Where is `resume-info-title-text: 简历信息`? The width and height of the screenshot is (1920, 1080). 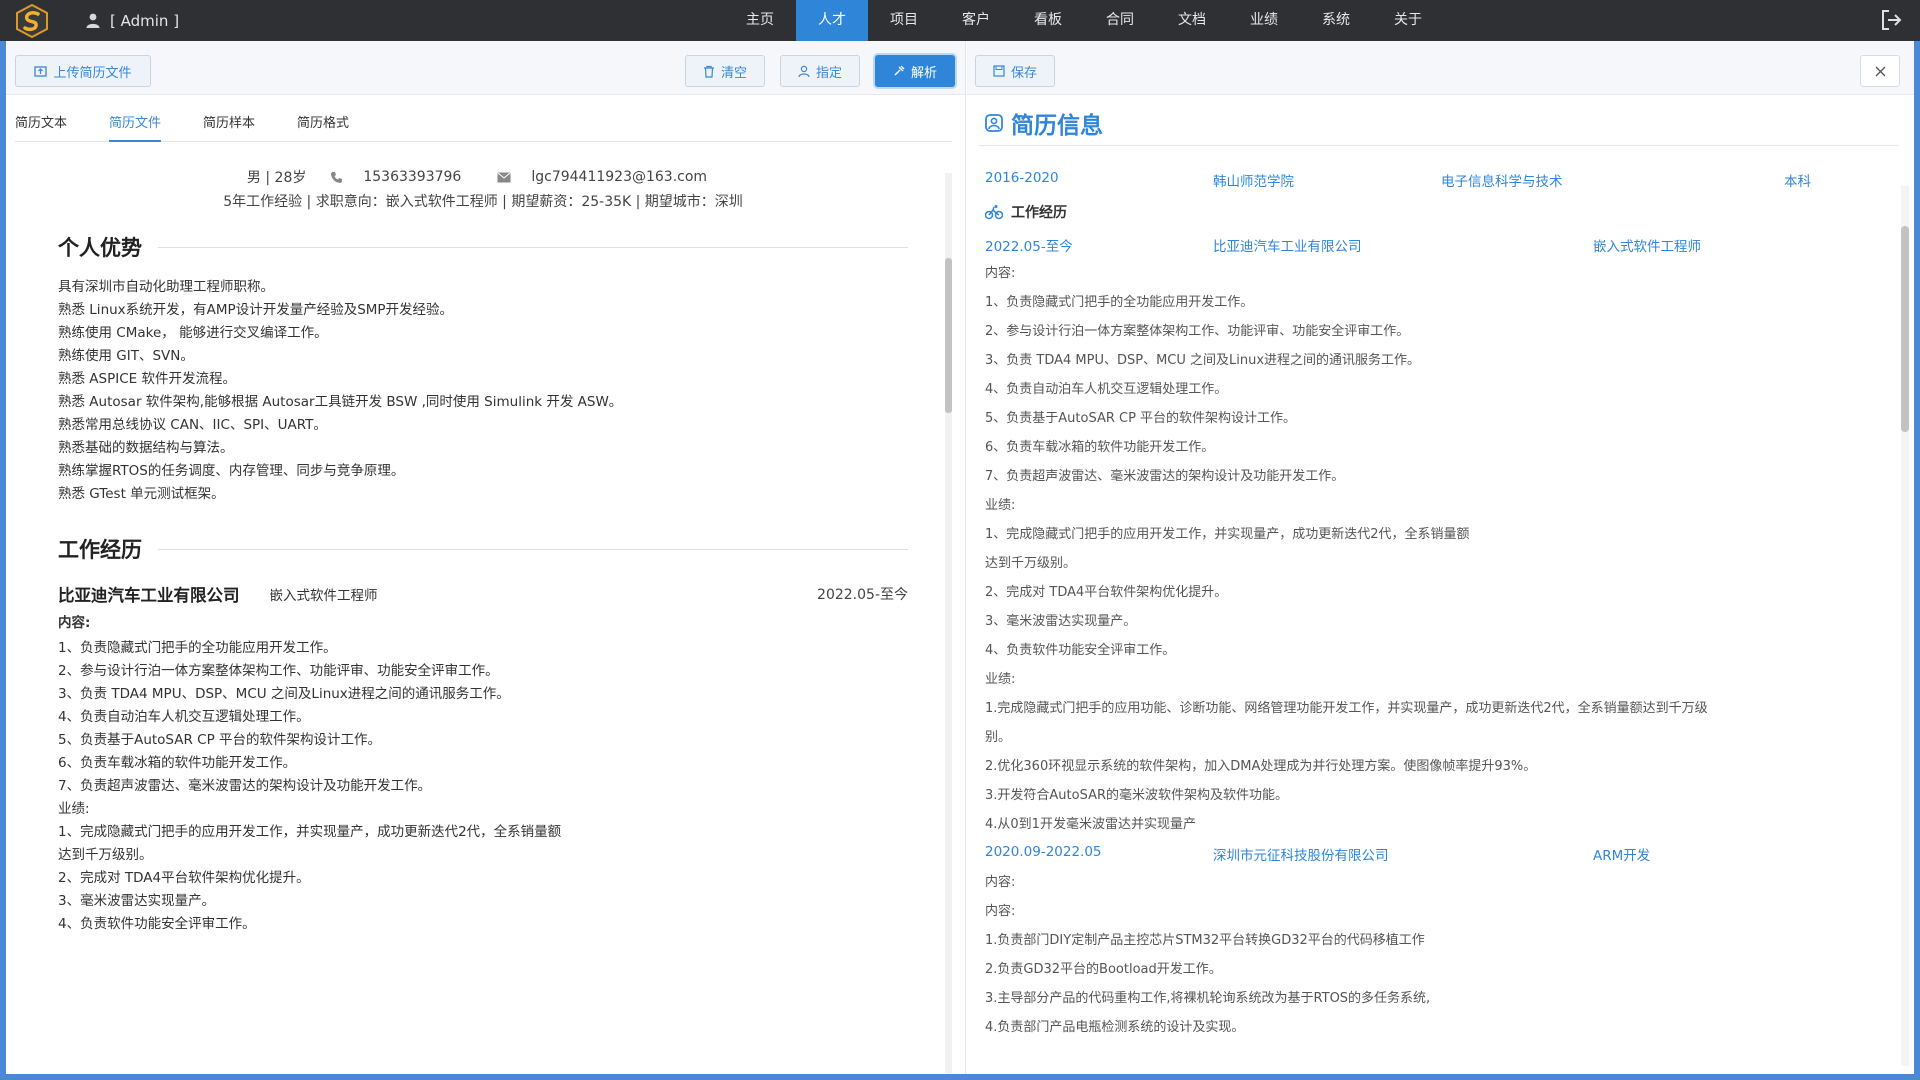
resume-info-title-text: 简历信息 is located at coordinates (1057, 126).